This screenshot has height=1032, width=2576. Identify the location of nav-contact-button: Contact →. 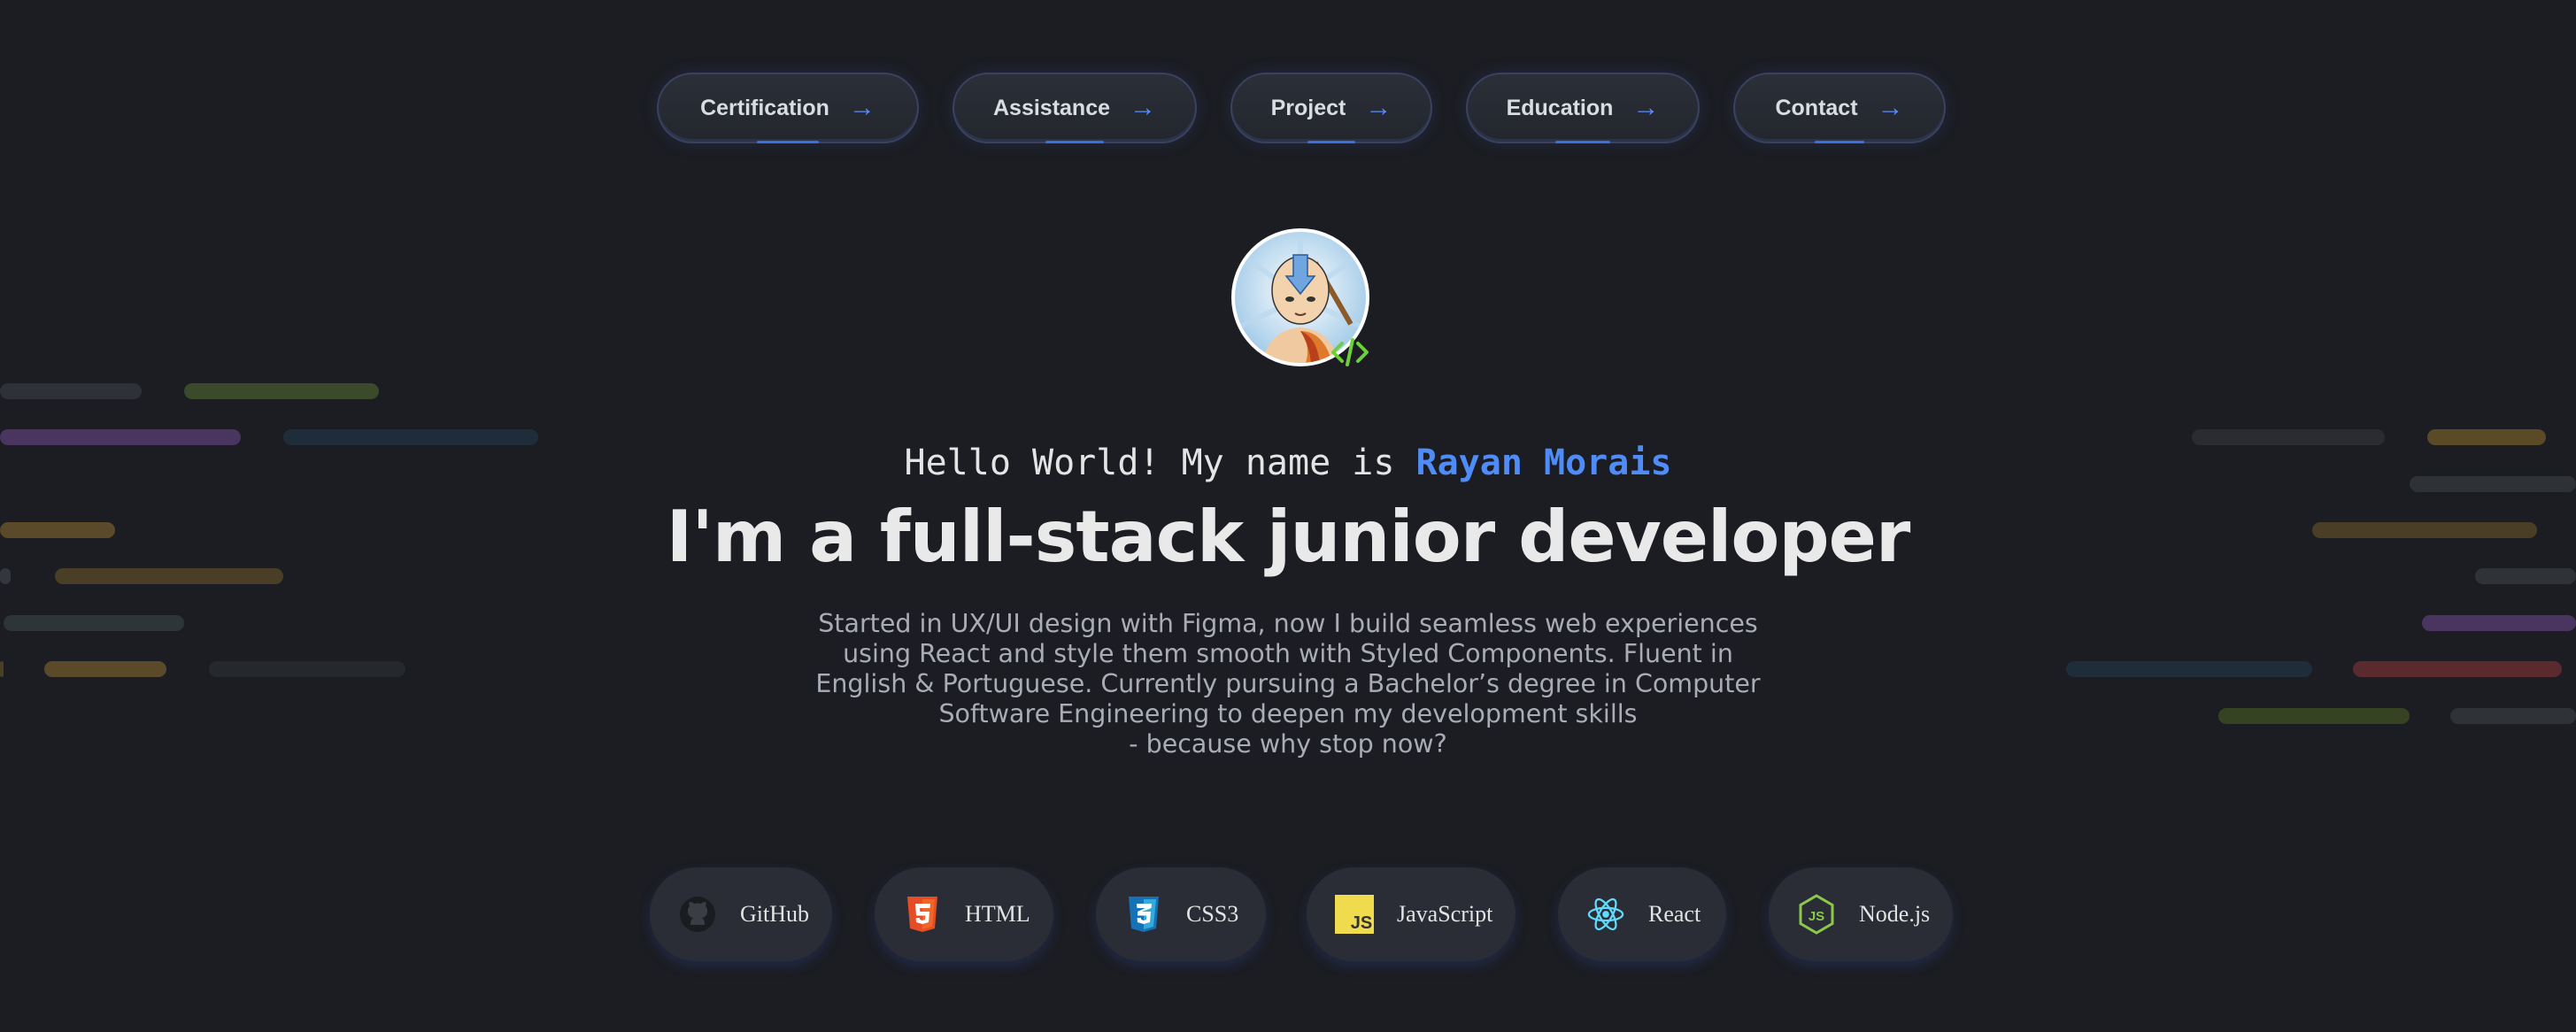
(1839, 108).